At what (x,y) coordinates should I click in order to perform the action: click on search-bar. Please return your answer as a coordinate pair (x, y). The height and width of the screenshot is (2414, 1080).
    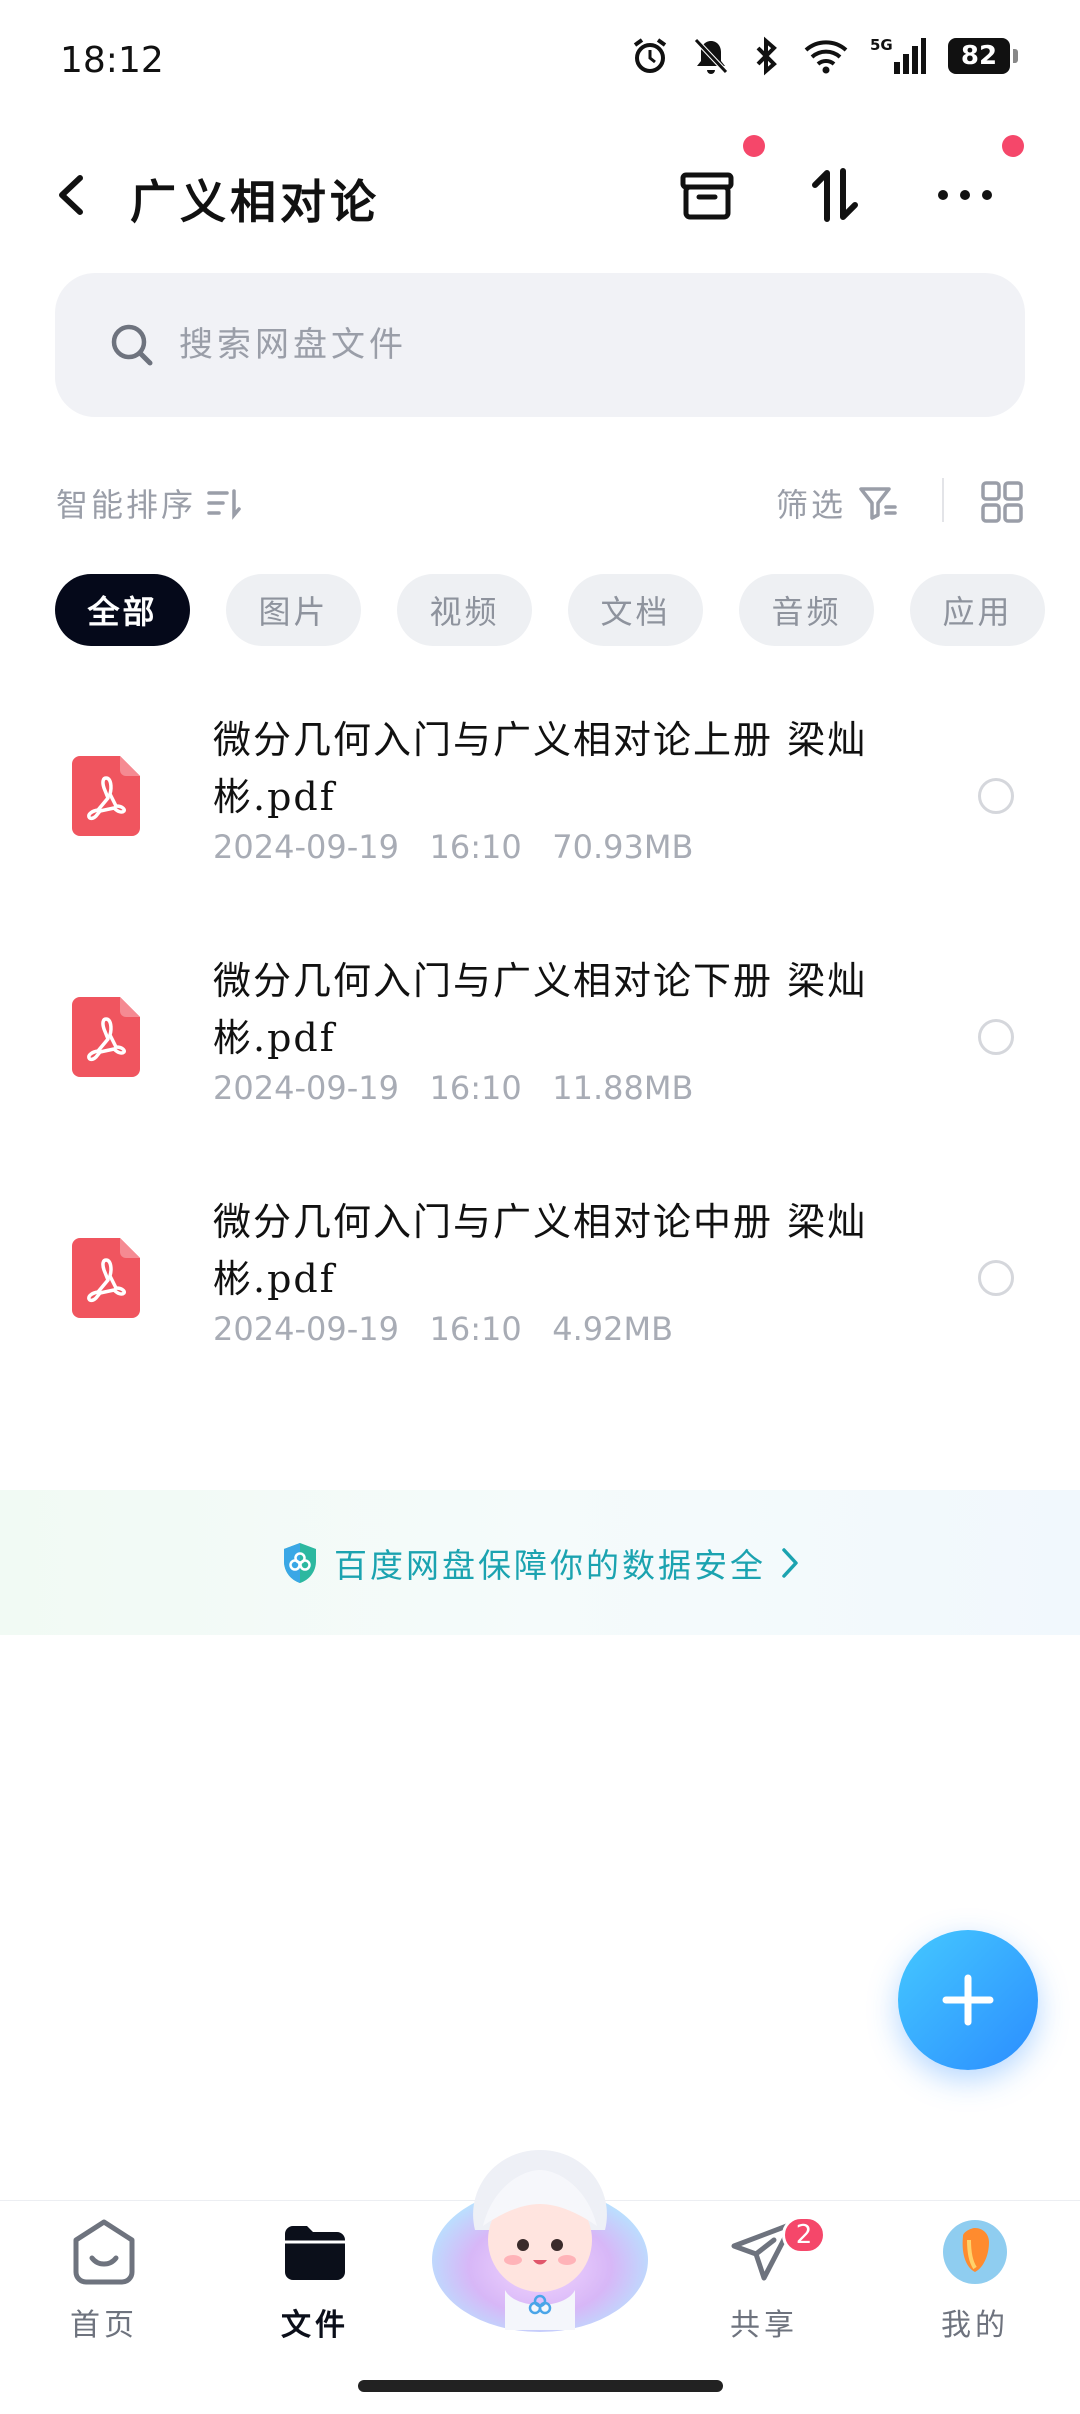
    Looking at the image, I should click on (540, 345).